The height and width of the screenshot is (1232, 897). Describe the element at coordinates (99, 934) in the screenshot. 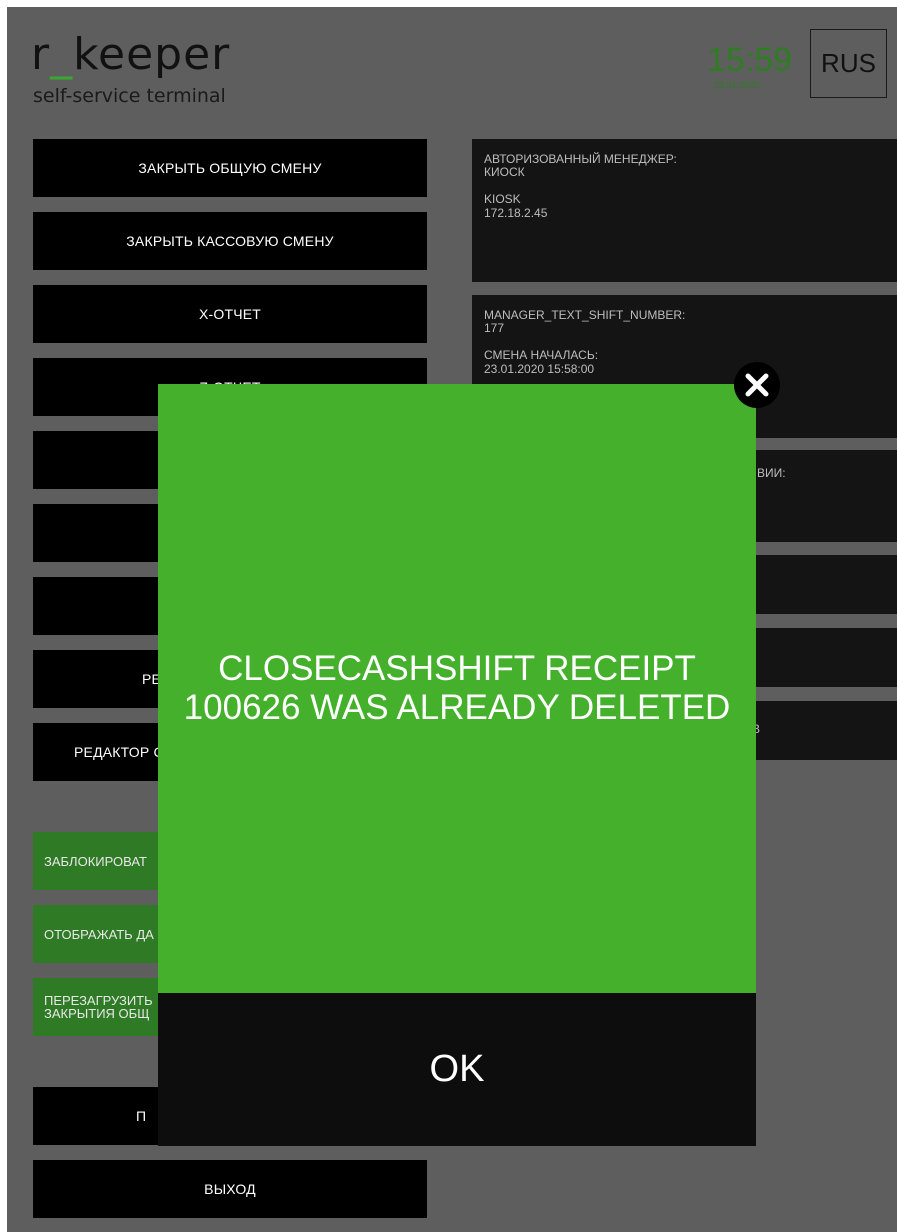

I see `display-toggle-label: ОТОБРАЖАТЬ ДА` at that location.